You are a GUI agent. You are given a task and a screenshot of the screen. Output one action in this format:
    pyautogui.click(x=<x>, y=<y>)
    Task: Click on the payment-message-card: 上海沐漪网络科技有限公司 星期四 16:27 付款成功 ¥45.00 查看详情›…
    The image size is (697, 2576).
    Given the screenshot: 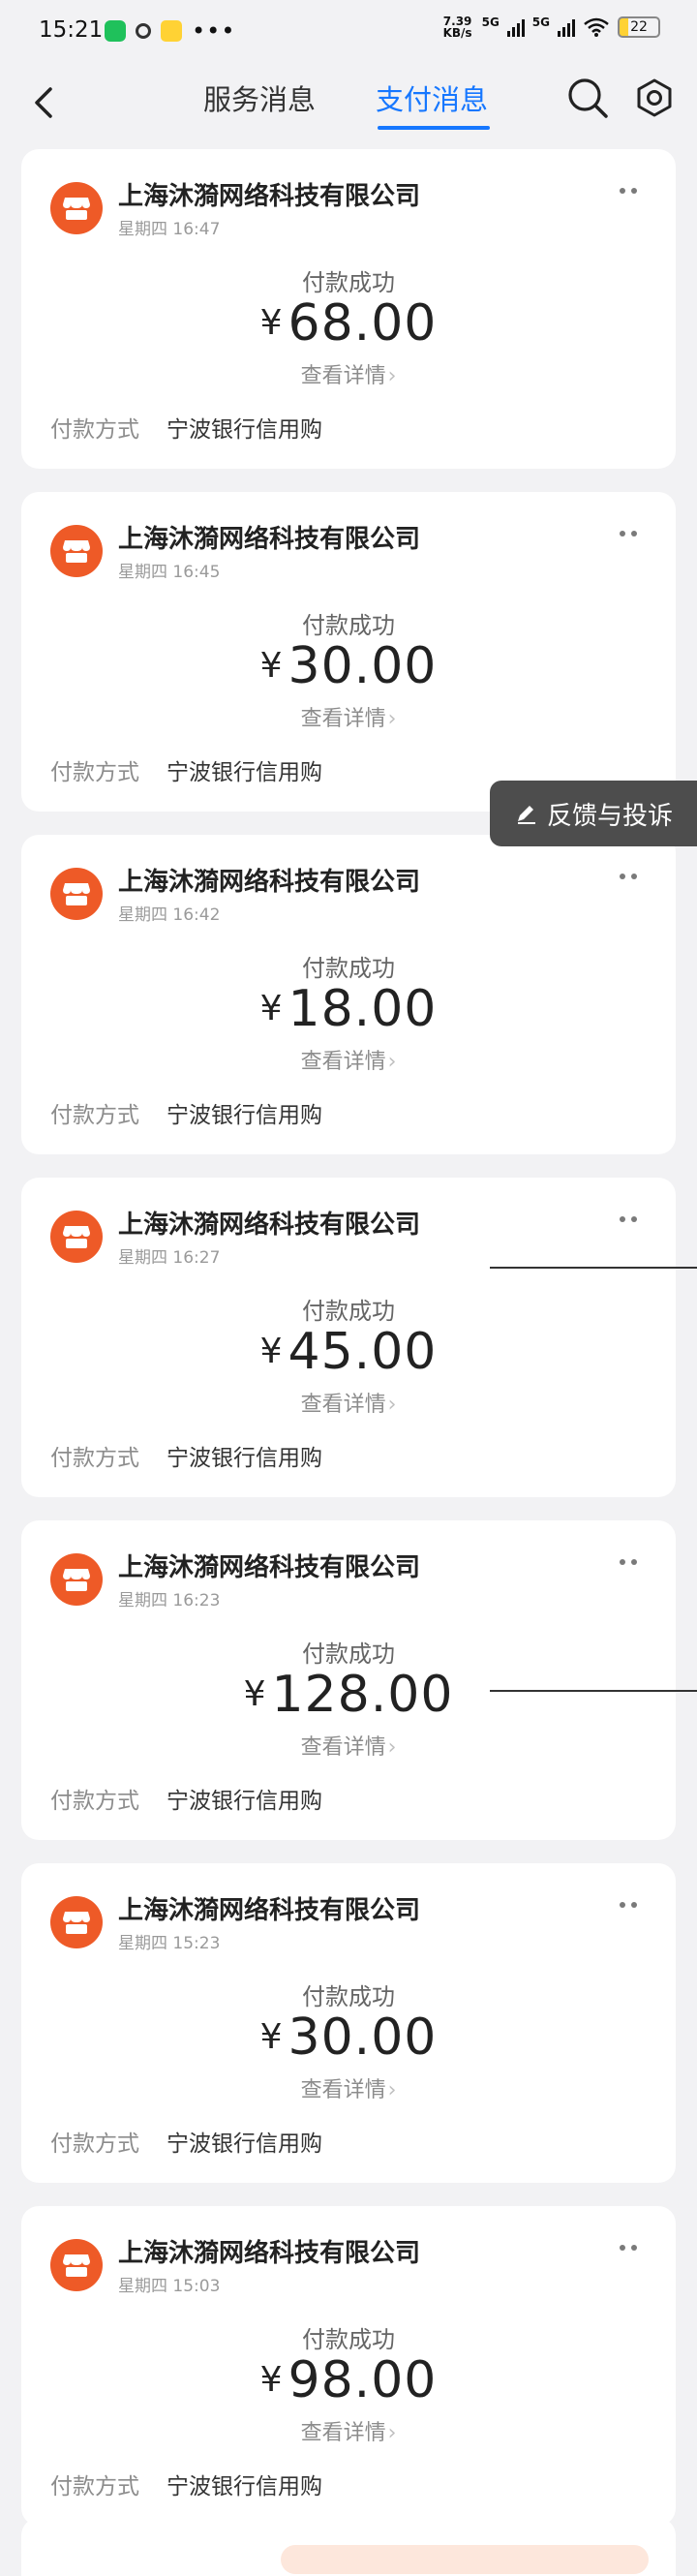 What is the action you would take?
    pyautogui.click(x=348, y=1337)
    